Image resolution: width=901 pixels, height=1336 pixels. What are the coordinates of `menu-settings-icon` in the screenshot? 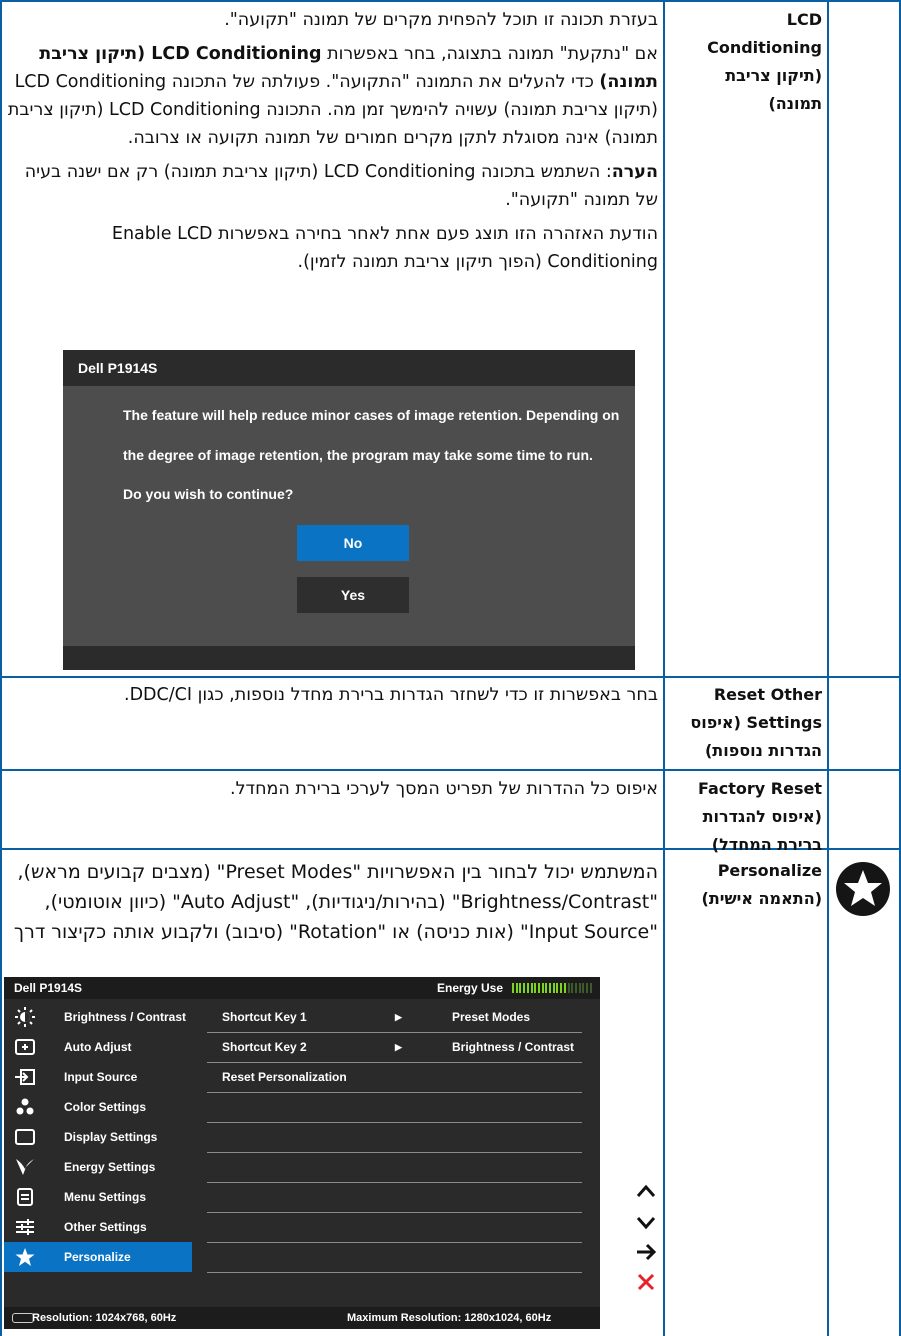 It's located at (25, 1197).